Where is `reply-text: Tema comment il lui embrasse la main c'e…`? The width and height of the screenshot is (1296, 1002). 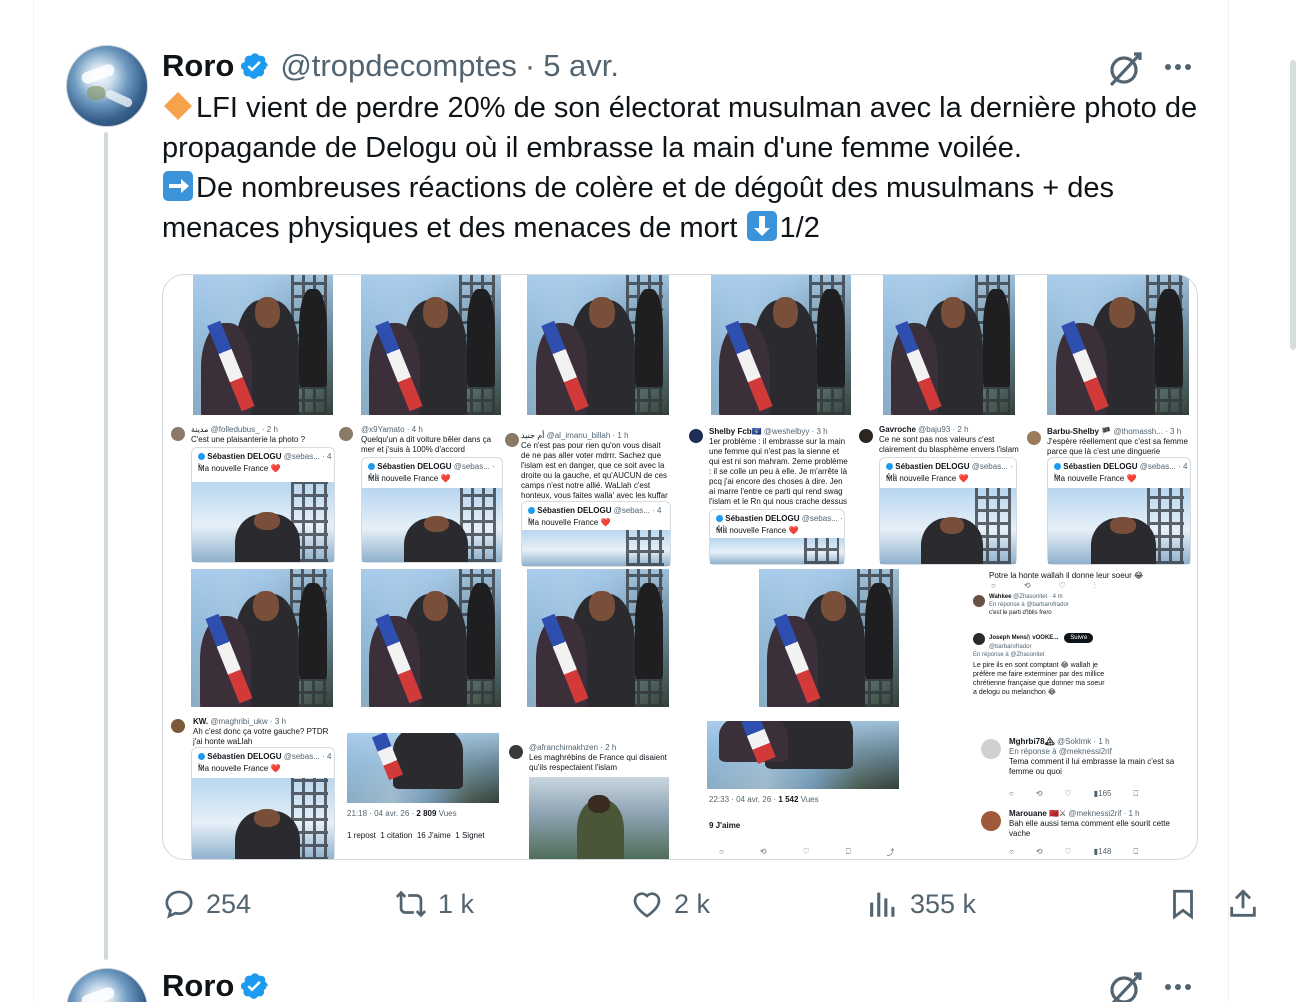
reply-text: Tema comment il lui embrasse la main c'e… is located at coordinates (1092, 766).